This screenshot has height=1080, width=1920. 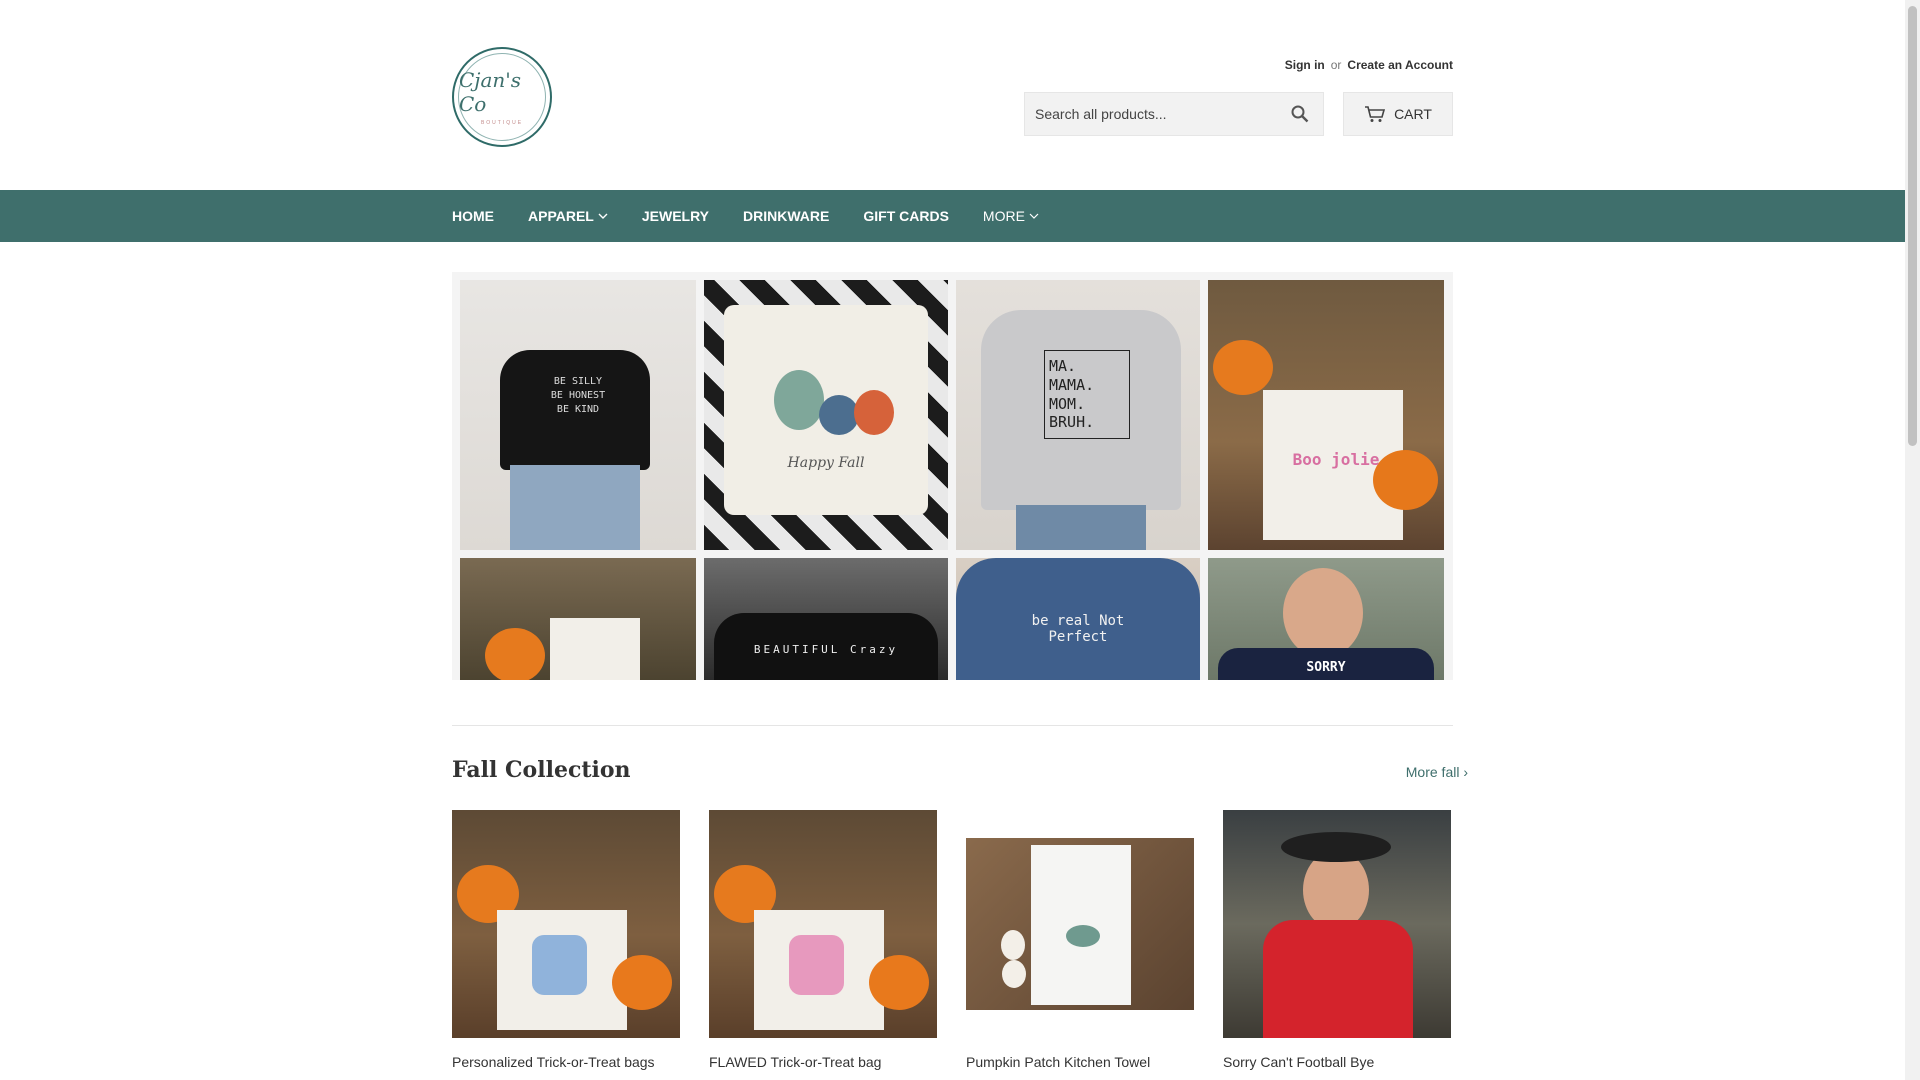 I want to click on tile-text: MA. MAMA. MOM. BRUH., so click(x=1087, y=394).